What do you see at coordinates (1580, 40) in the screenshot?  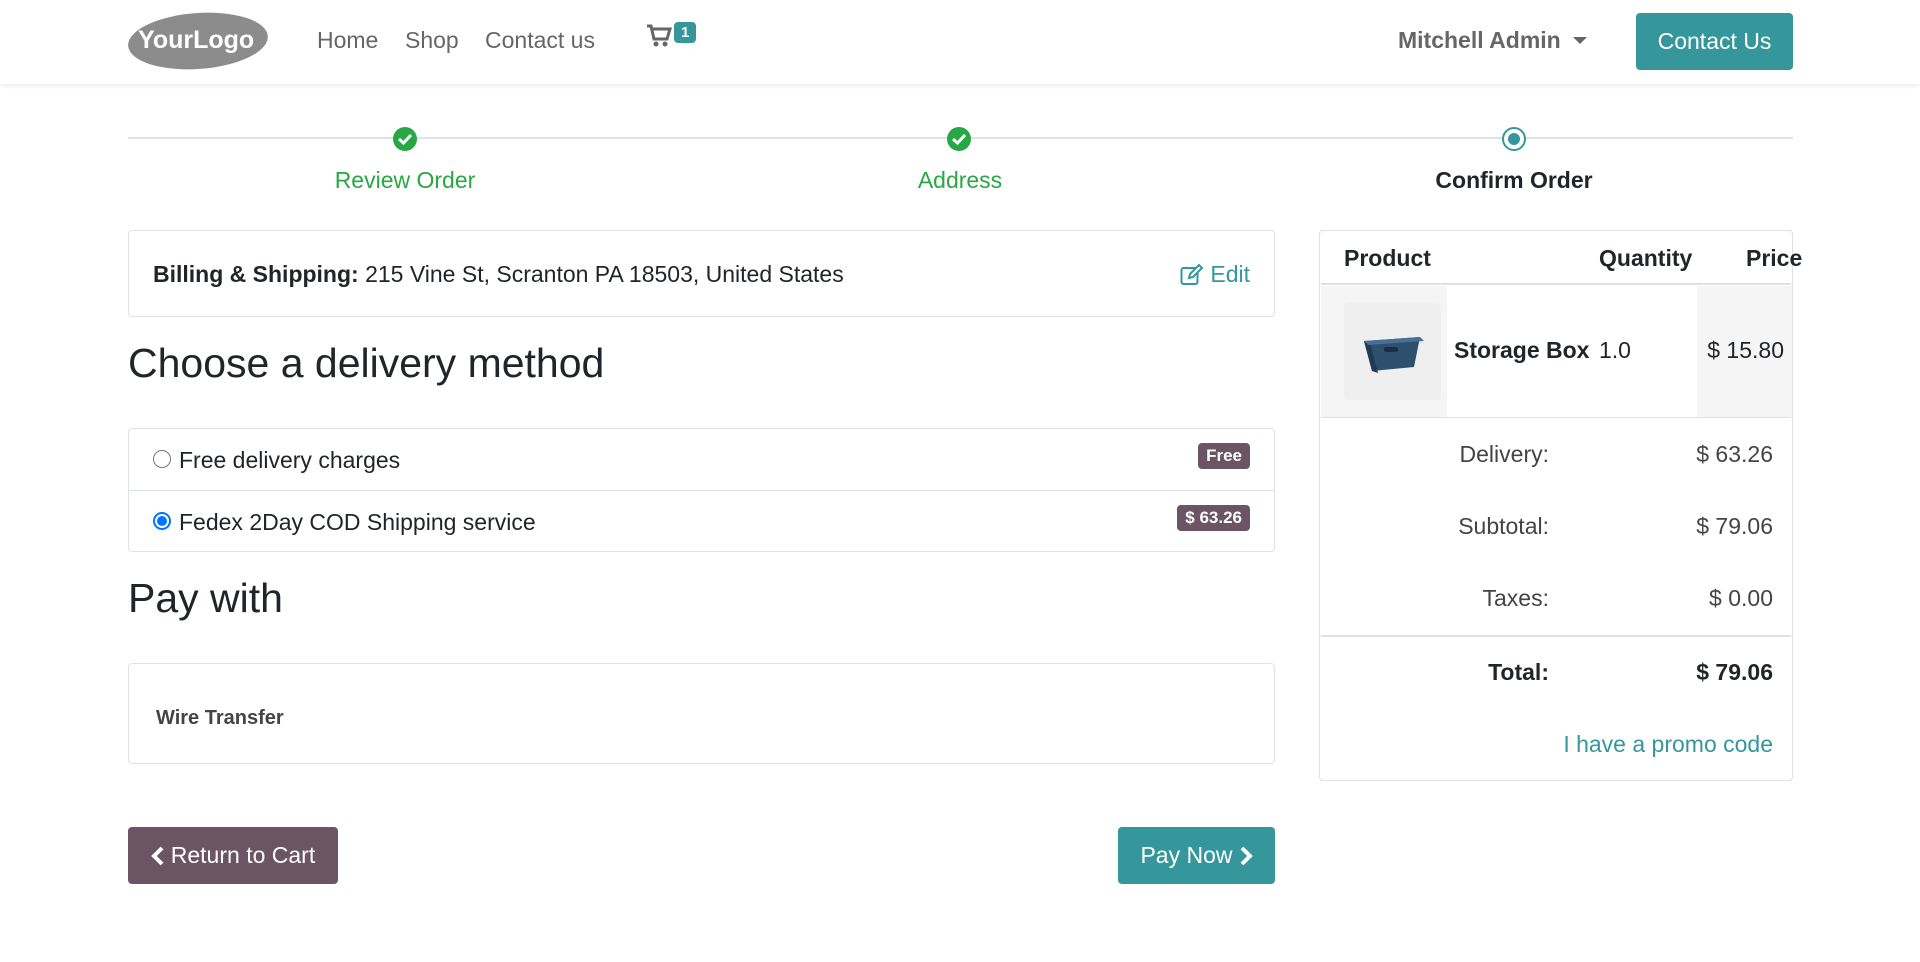 I see `chevron-down-icon` at bounding box center [1580, 40].